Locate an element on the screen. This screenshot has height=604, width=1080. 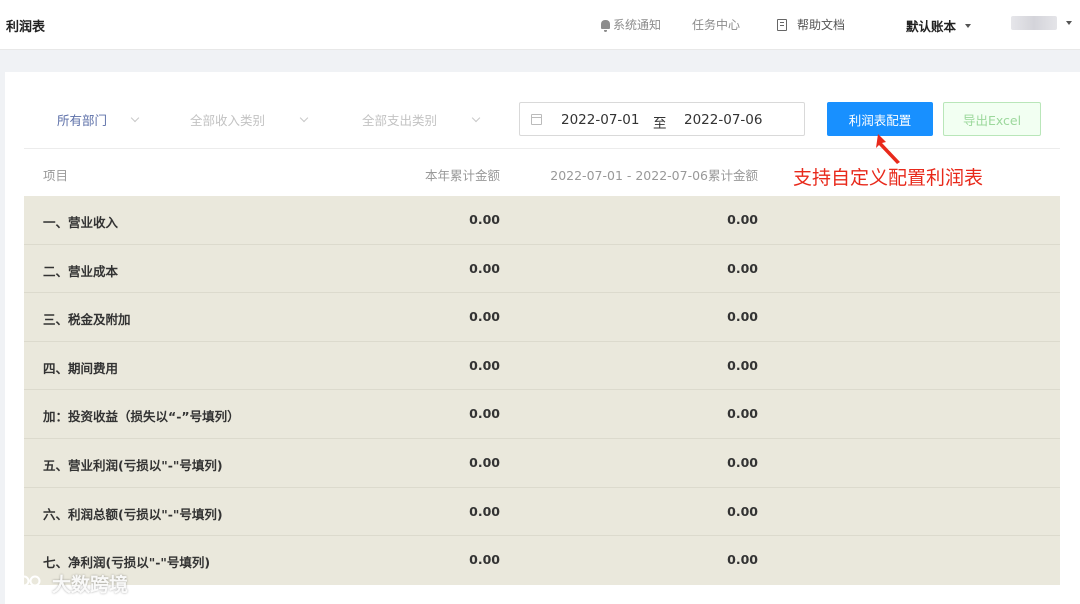
row-name: 一、营业收入 is located at coordinates (81, 222).